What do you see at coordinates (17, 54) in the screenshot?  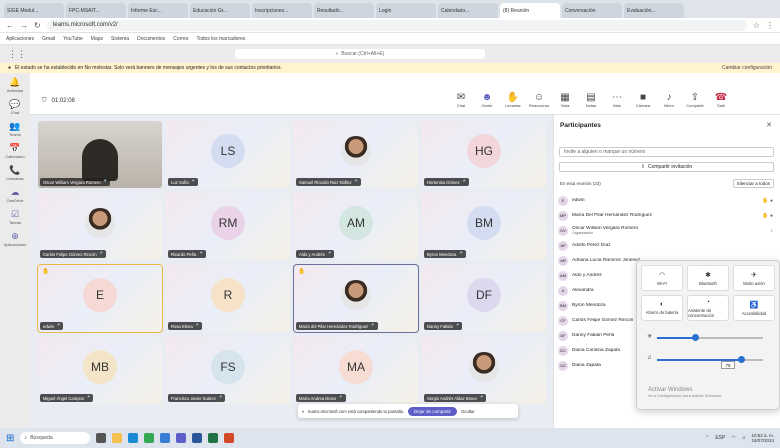 I see `app-grid-icon: ⋮⋮` at bounding box center [17, 54].